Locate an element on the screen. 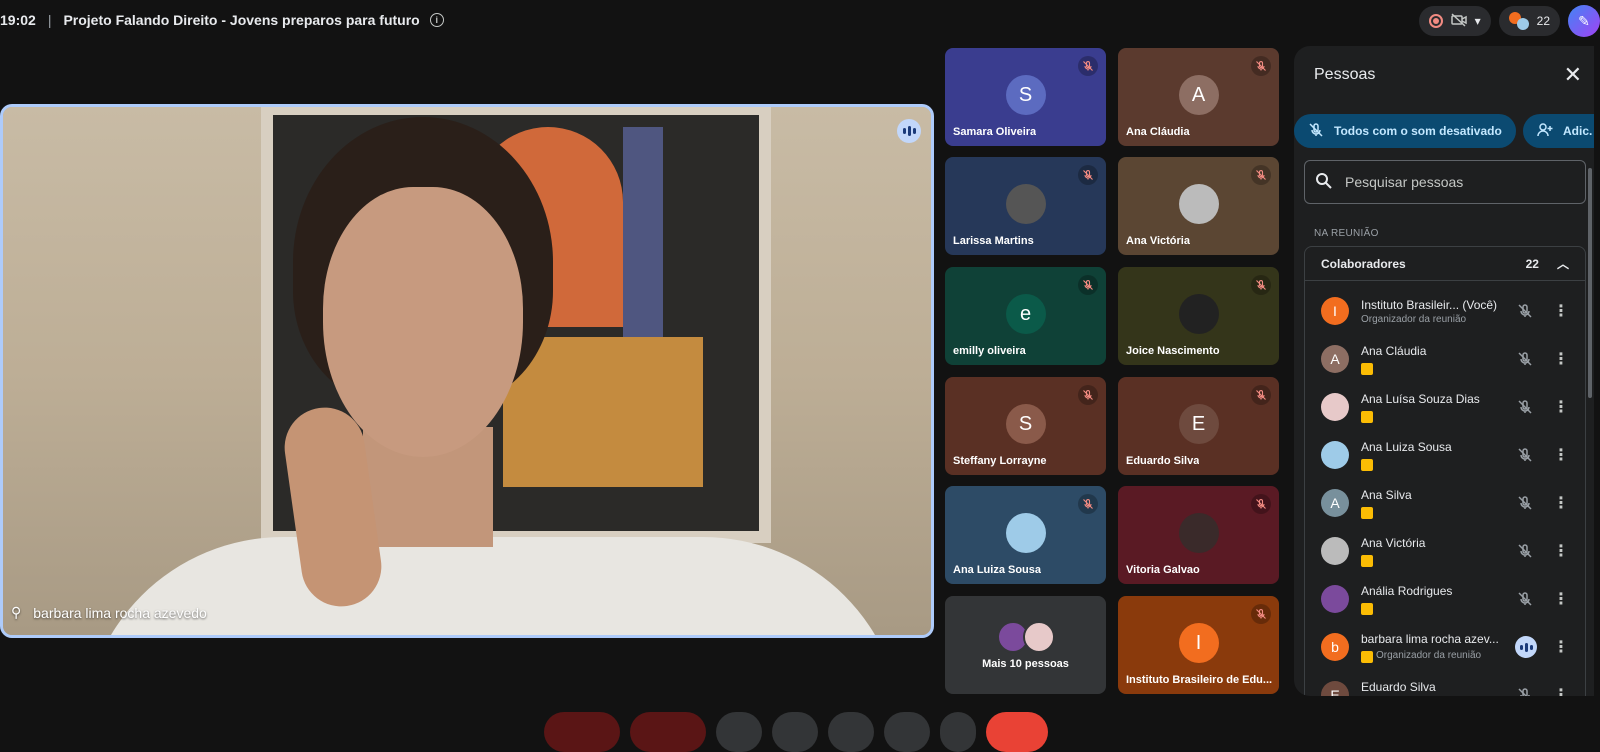 This screenshot has width=1600, height=752. group-header: Colaboradores 22 ︿ is located at coordinates (1445, 264).